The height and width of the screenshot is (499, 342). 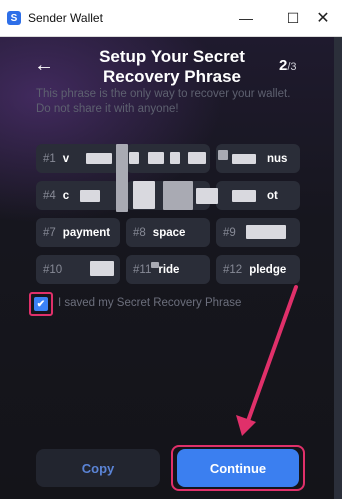 What do you see at coordinates (78, 195) in the screenshot?
I see `phrase-word-4: #4 c` at bounding box center [78, 195].